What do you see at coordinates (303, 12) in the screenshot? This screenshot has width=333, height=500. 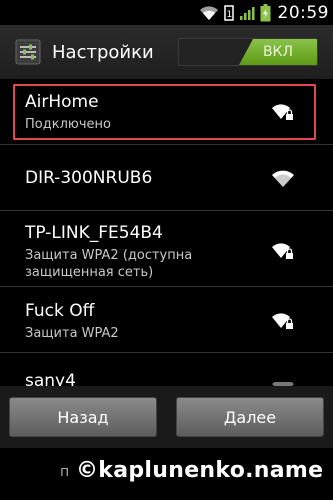 I see `status-clock: 20:59` at bounding box center [303, 12].